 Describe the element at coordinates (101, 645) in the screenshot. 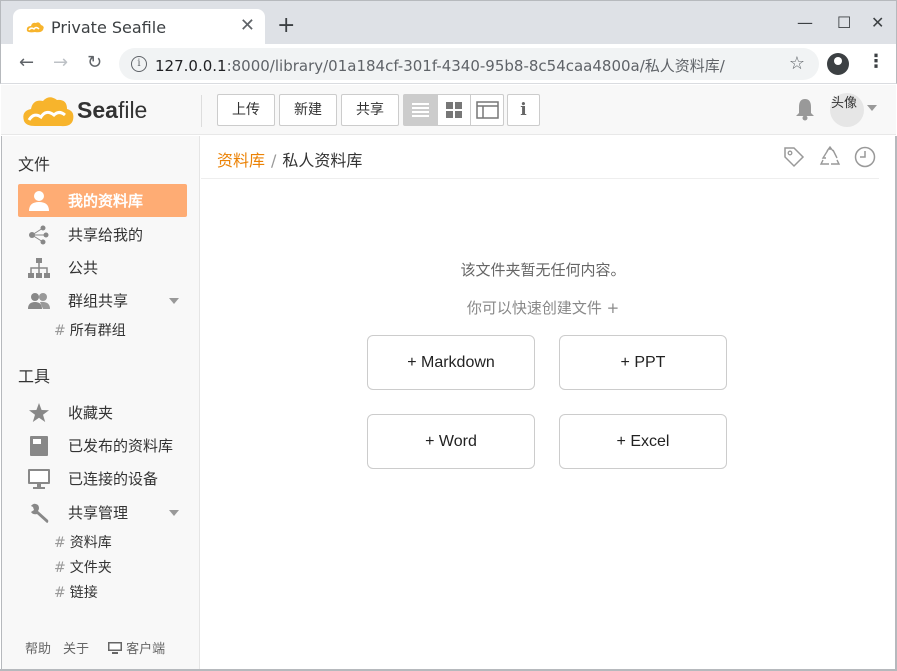

I see `sidebar-footer: 帮助 关于 客户端` at that location.